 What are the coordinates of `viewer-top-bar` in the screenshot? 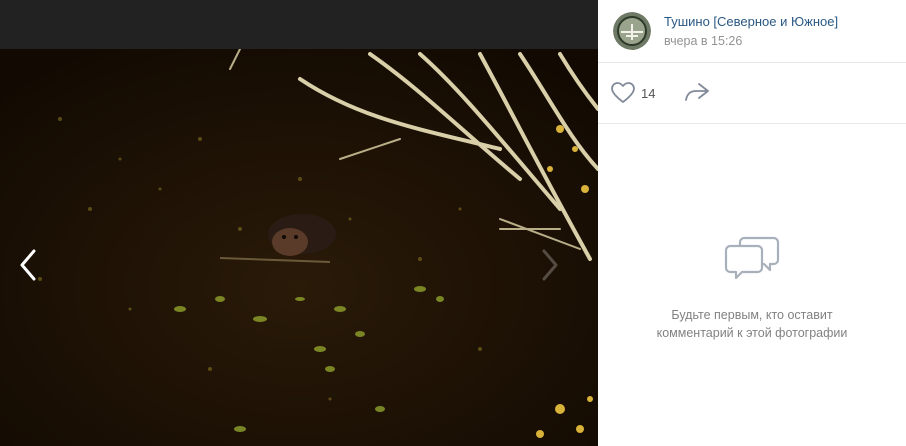 It's located at (299, 24).